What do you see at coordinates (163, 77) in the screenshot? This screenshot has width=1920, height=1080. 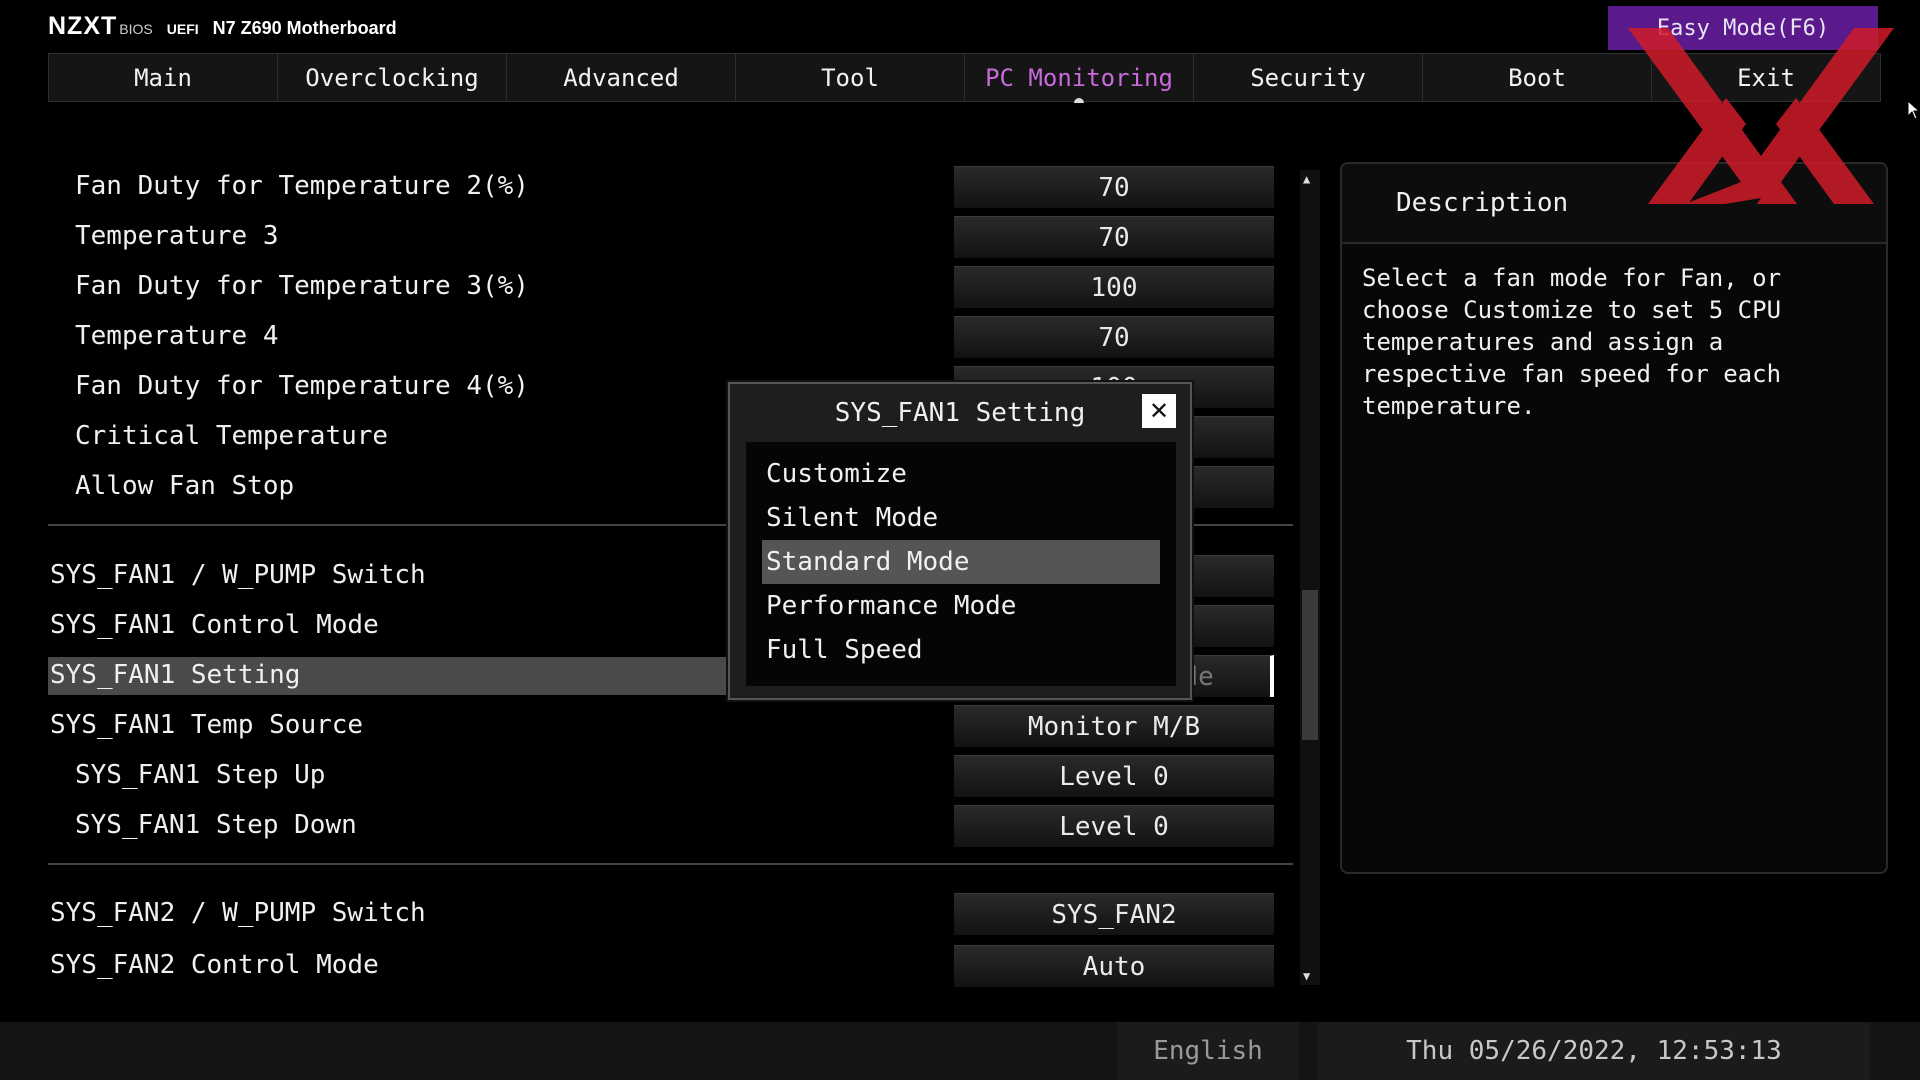 I see `tab-main: Main` at bounding box center [163, 77].